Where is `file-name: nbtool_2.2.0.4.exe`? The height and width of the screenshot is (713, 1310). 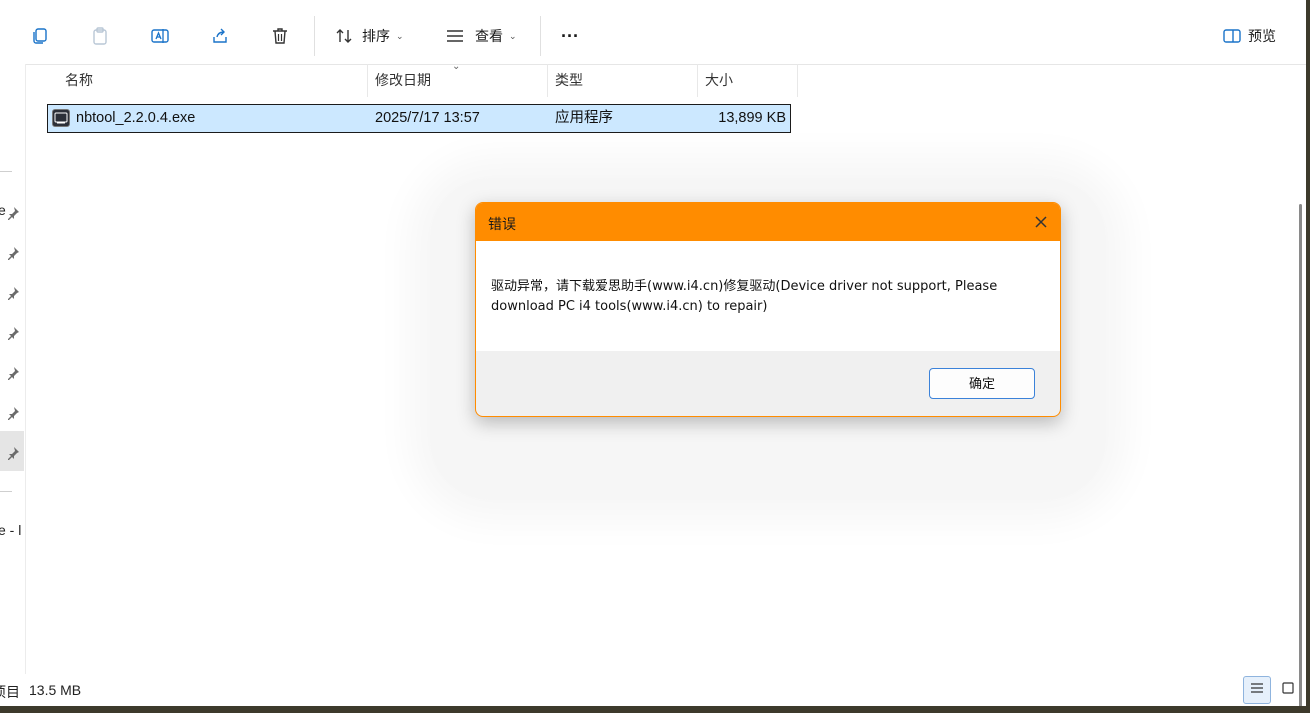 file-name: nbtool_2.2.0.4.exe is located at coordinates (136, 118).